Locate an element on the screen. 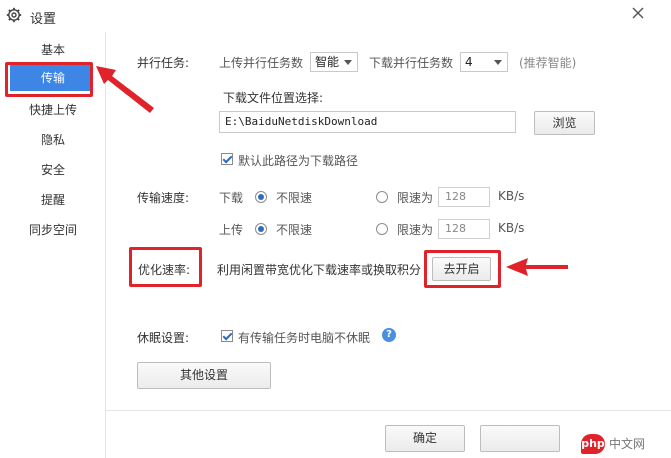  upload-limit-label: 限速为 is located at coordinates (415, 230).